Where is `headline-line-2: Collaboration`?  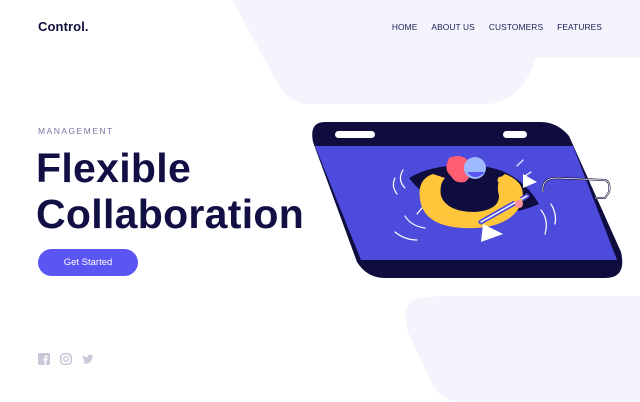
headline-line-2: Collaboration is located at coordinates (170, 214).